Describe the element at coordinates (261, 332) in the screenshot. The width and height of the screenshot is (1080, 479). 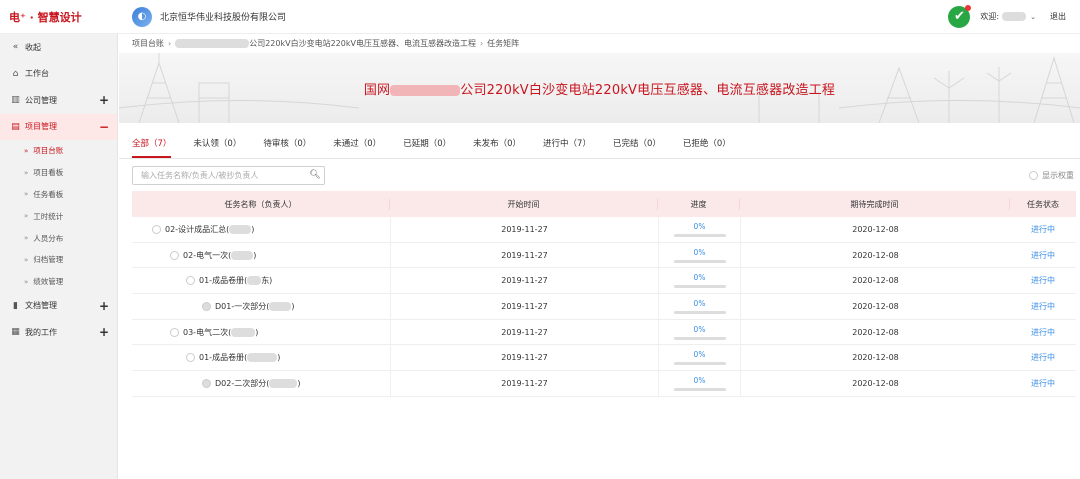
I see `task-name-cell: 03-电气二次()` at that location.